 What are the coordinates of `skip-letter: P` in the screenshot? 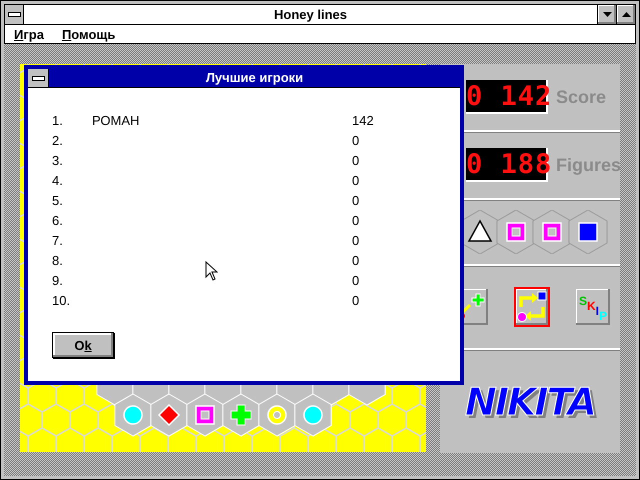 It's located at (603, 316).